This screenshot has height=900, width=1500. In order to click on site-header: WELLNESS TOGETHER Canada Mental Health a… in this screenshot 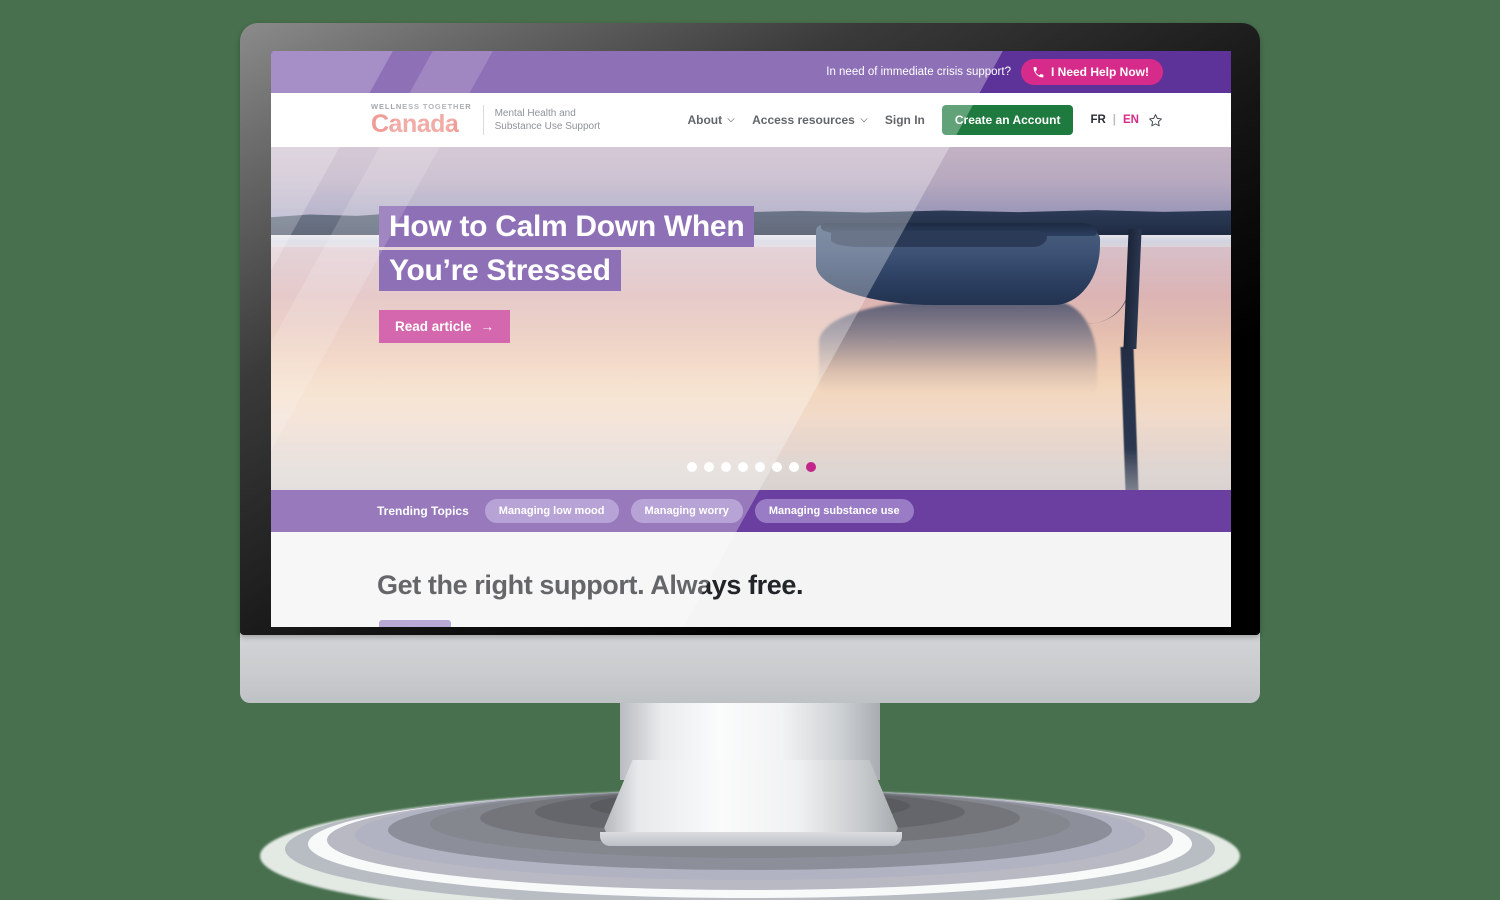, I will do `click(751, 120)`.